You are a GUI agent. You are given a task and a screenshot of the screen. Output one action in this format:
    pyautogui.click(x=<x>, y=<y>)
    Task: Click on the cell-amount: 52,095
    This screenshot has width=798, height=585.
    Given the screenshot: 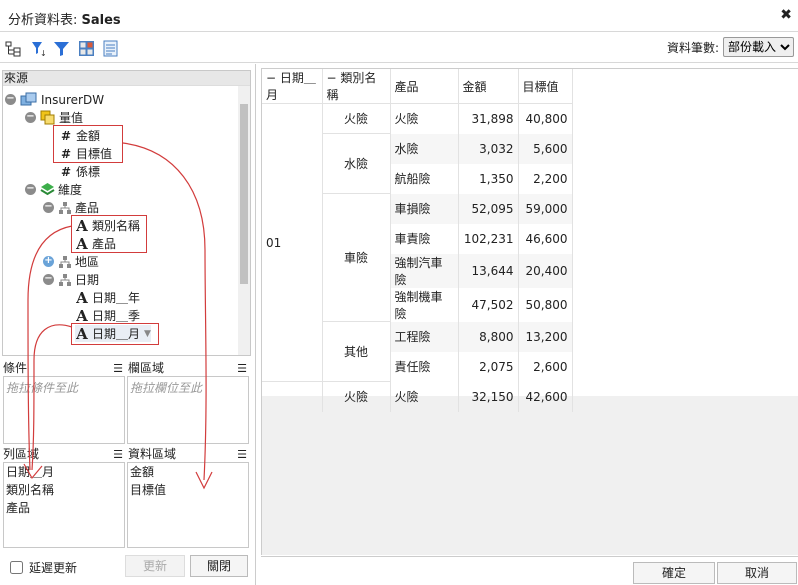 What is the action you would take?
    pyautogui.click(x=488, y=208)
    